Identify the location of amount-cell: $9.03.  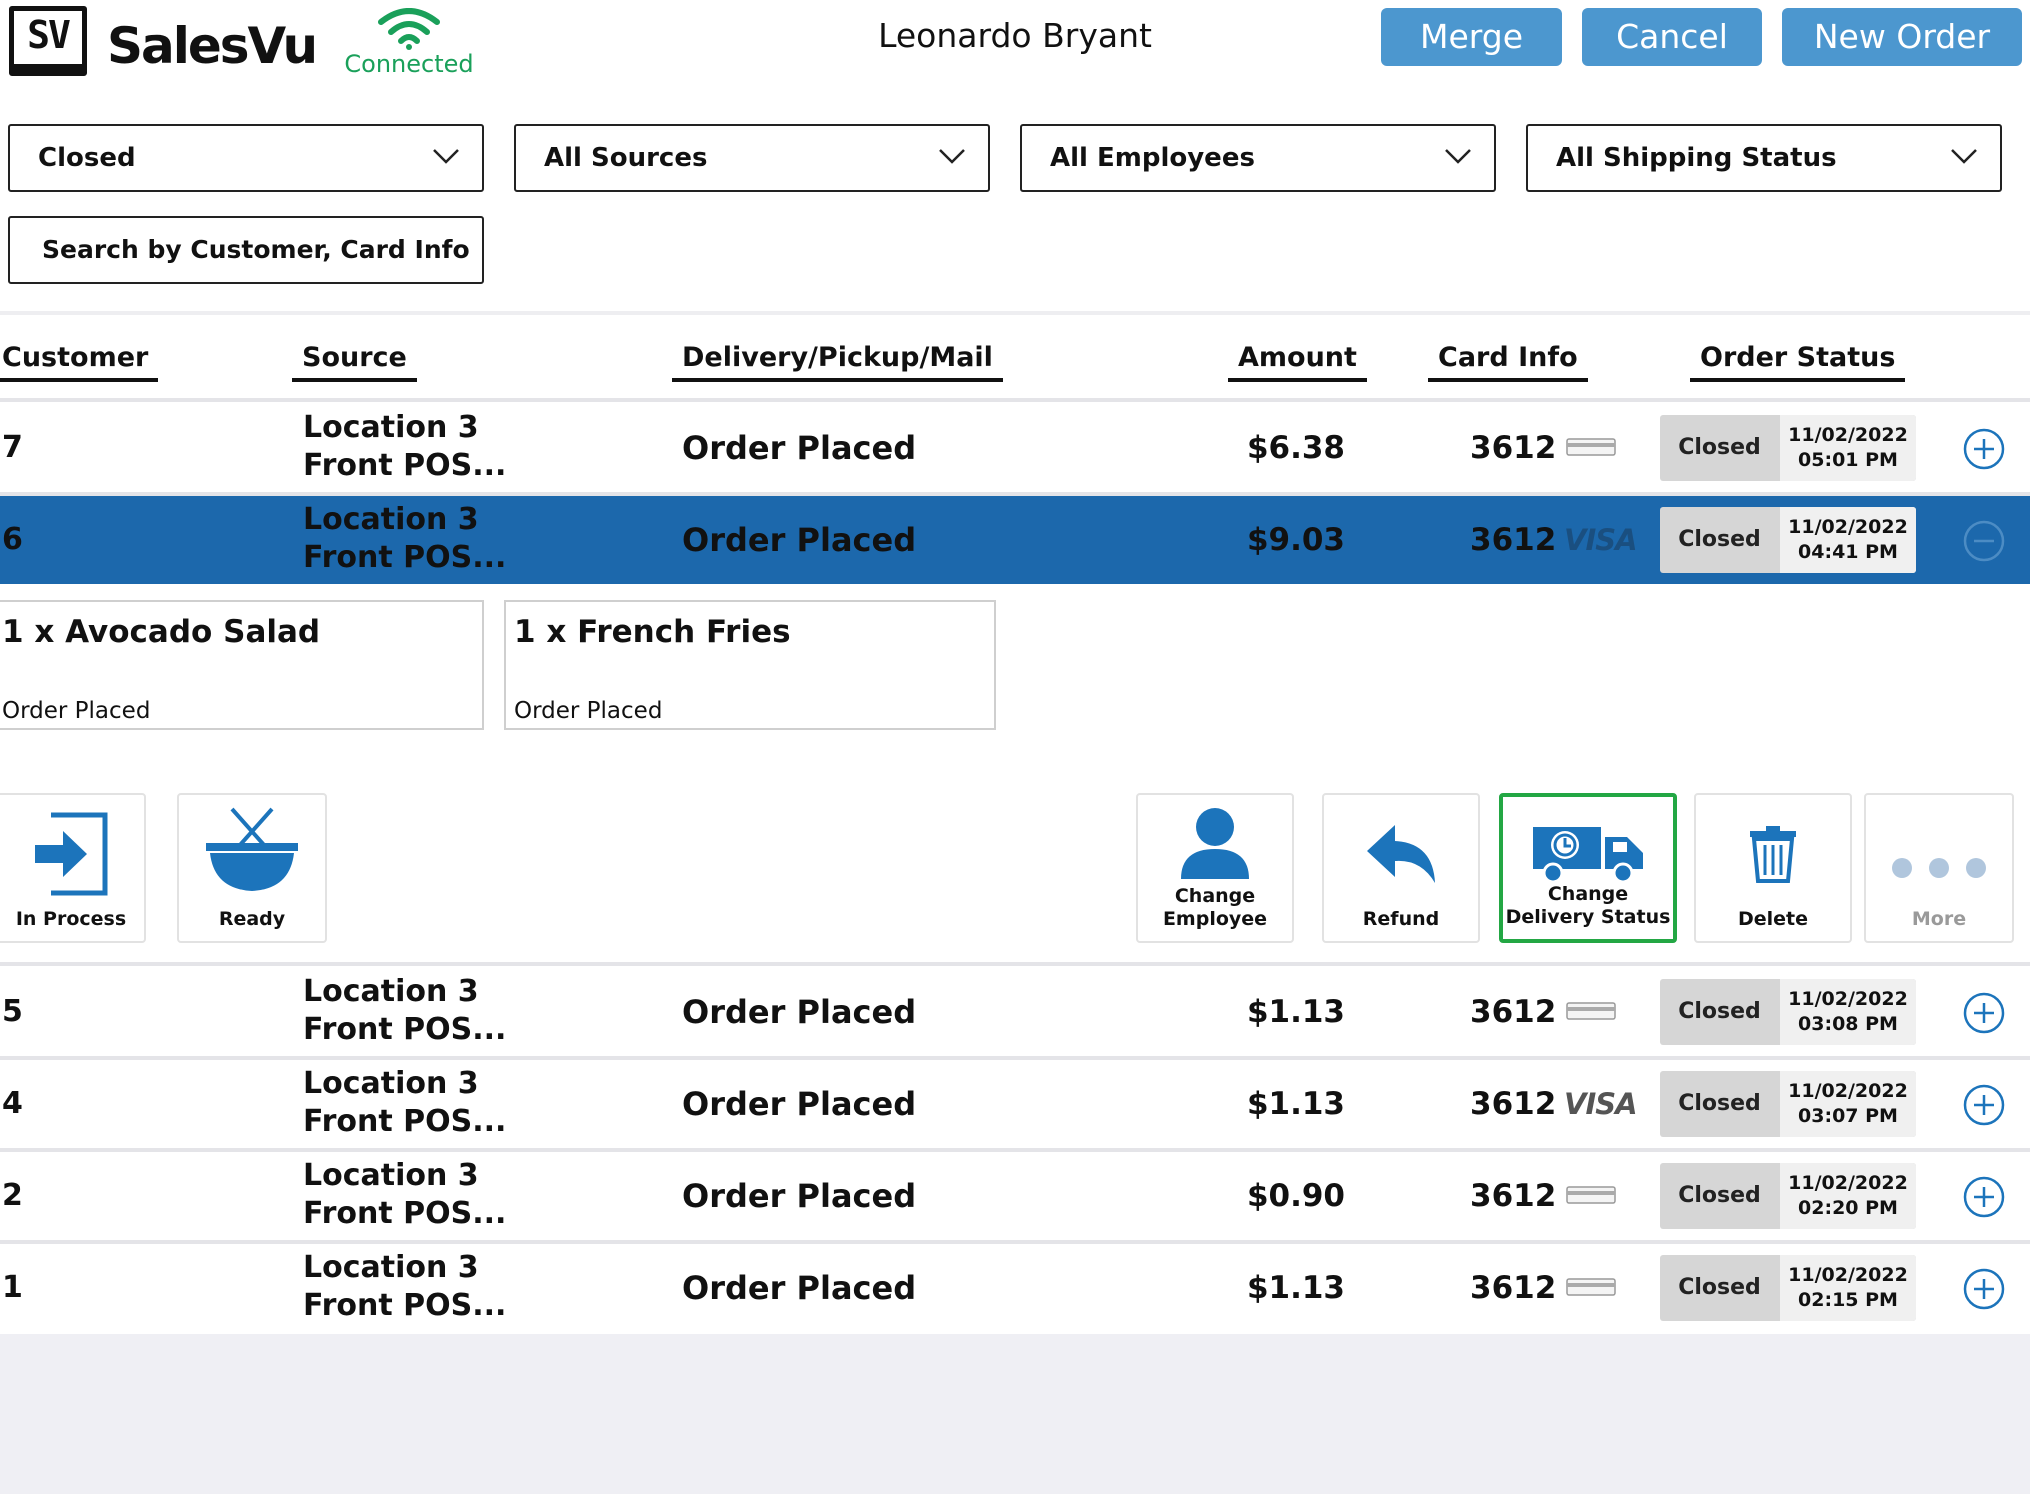
(1295, 540).